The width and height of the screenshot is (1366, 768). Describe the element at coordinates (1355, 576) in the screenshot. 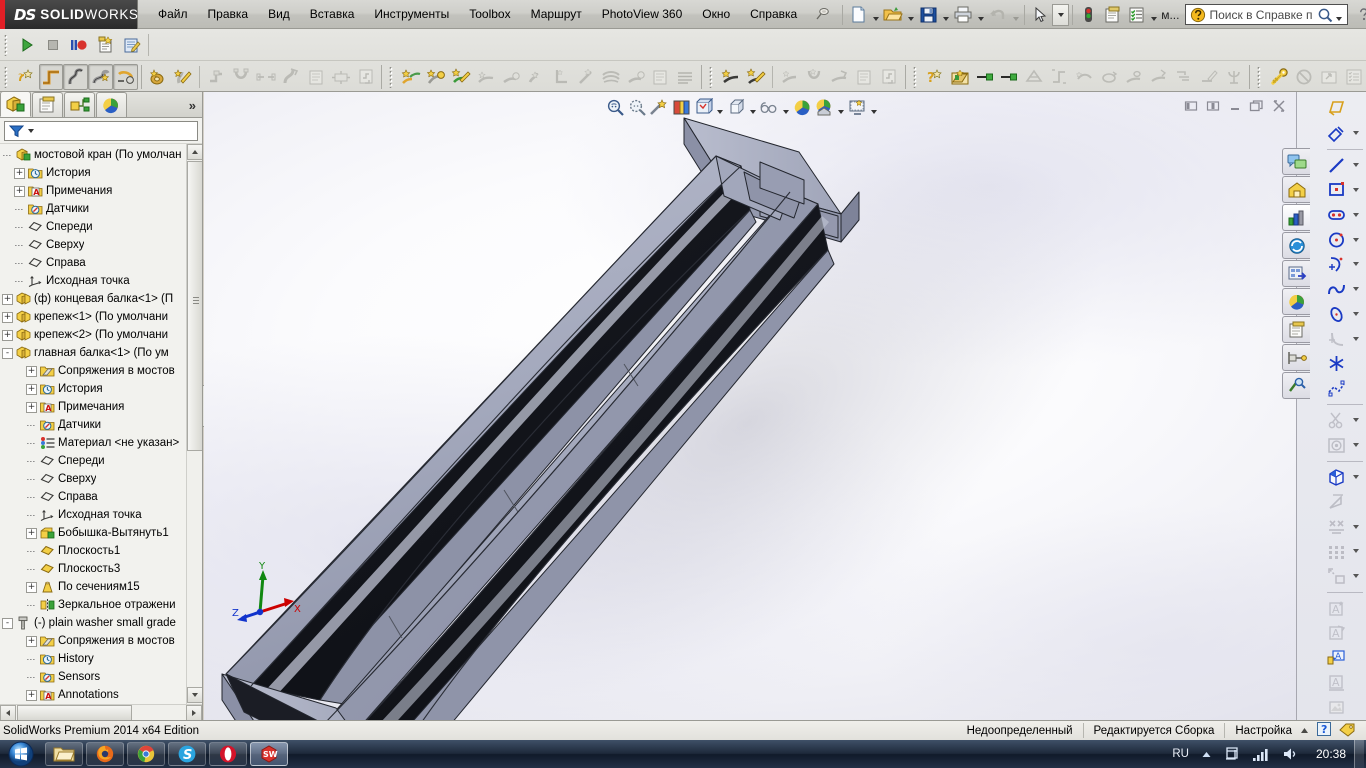

I see `move-entities-chevron-down-icon` at that location.